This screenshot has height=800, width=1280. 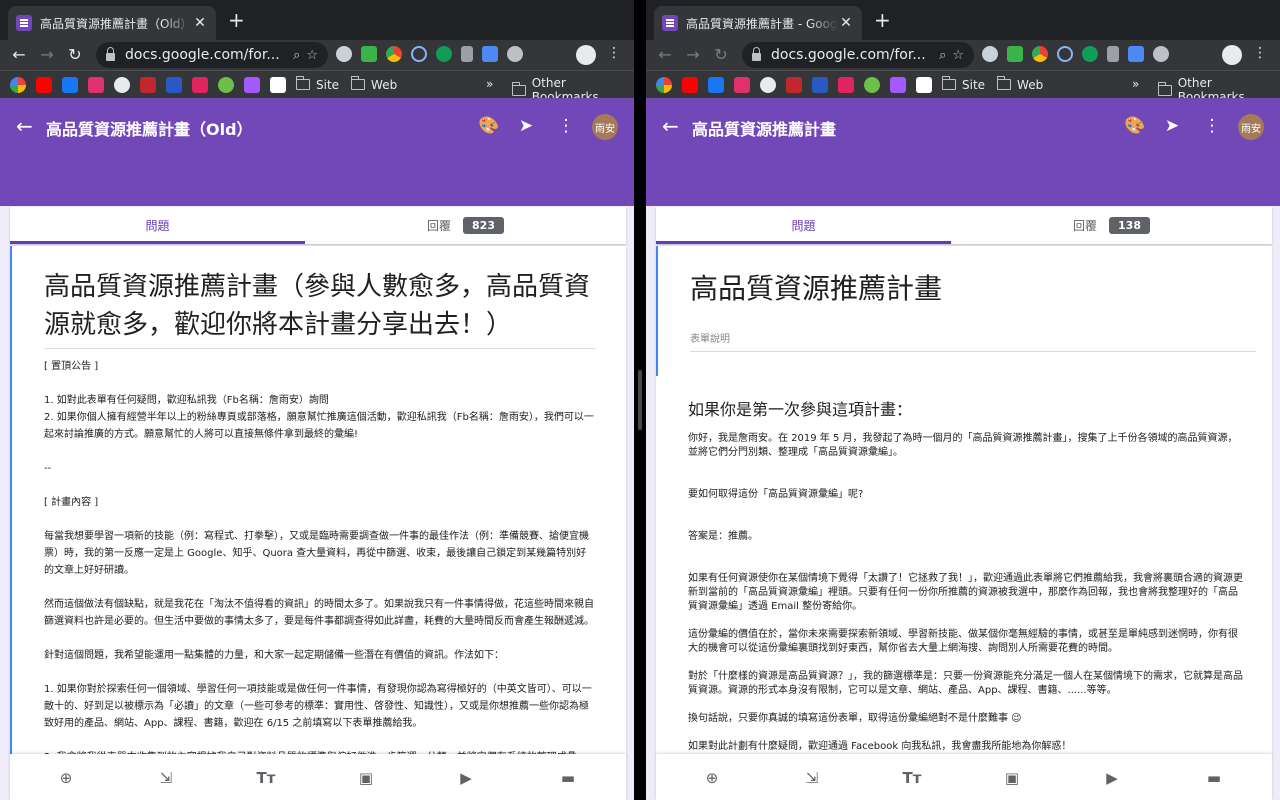 What do you see at coordinates (800, 408) in the screenshot?
I see `section-title: 如果你是第一次參與這項計畫：` at bounding box center [800, 408].